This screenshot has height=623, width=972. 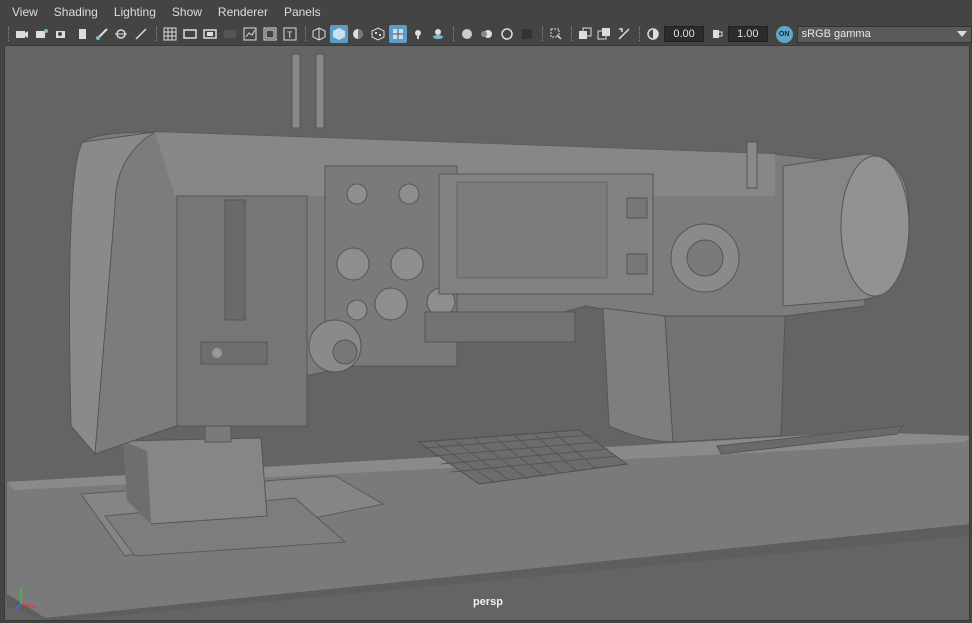 I want to click on resolution-gate-icon, so click(x=210, y=34).